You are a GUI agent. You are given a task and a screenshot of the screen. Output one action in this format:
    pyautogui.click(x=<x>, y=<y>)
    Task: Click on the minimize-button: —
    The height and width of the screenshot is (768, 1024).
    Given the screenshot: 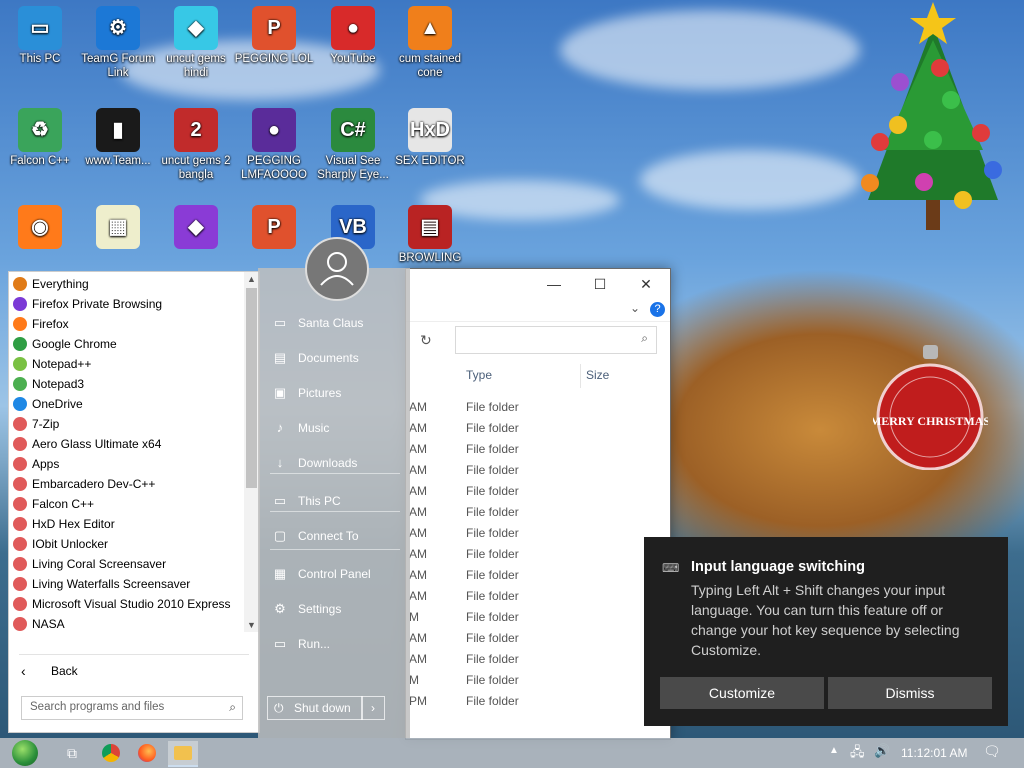 What is the action you would take?
    pyautogui.click(x=554, y=284)
    